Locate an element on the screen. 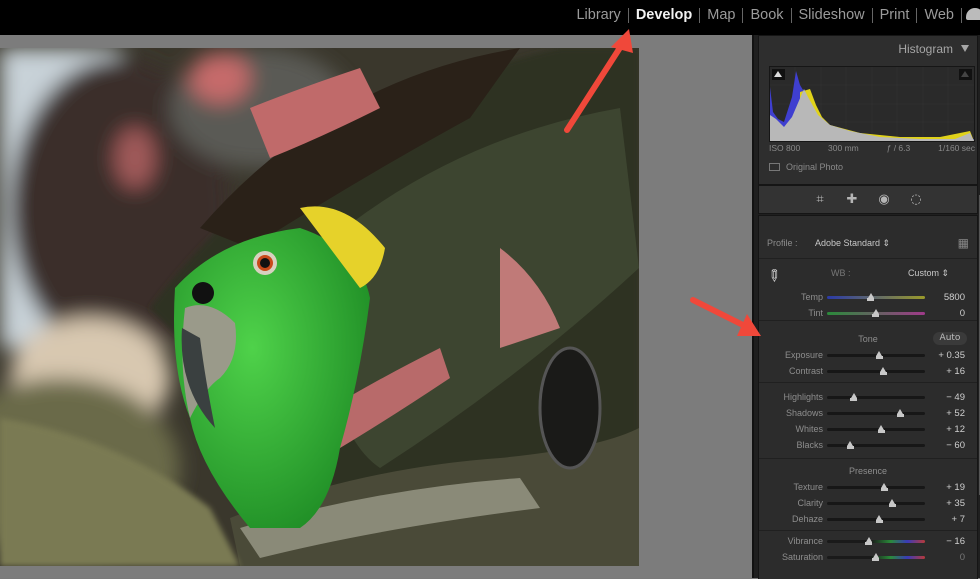 This screenshot has width=980, height=579. contrast-value: + 16 is located at coordinates (955, 371).